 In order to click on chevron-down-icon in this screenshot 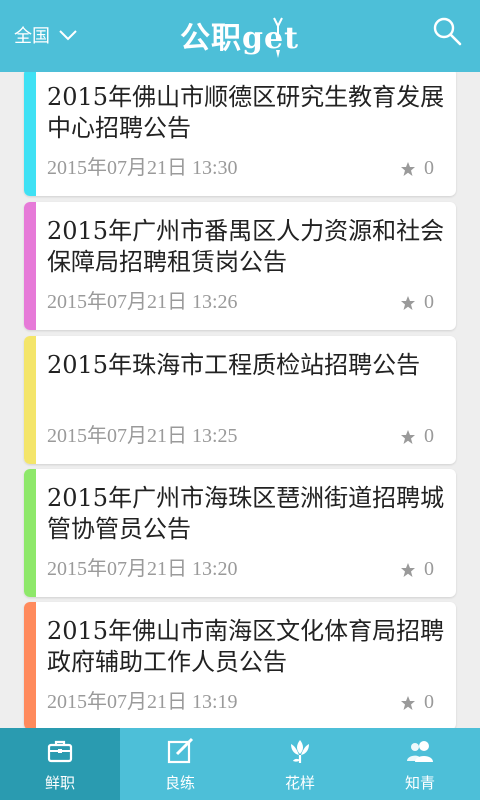, I will do `click(68, 35)`.